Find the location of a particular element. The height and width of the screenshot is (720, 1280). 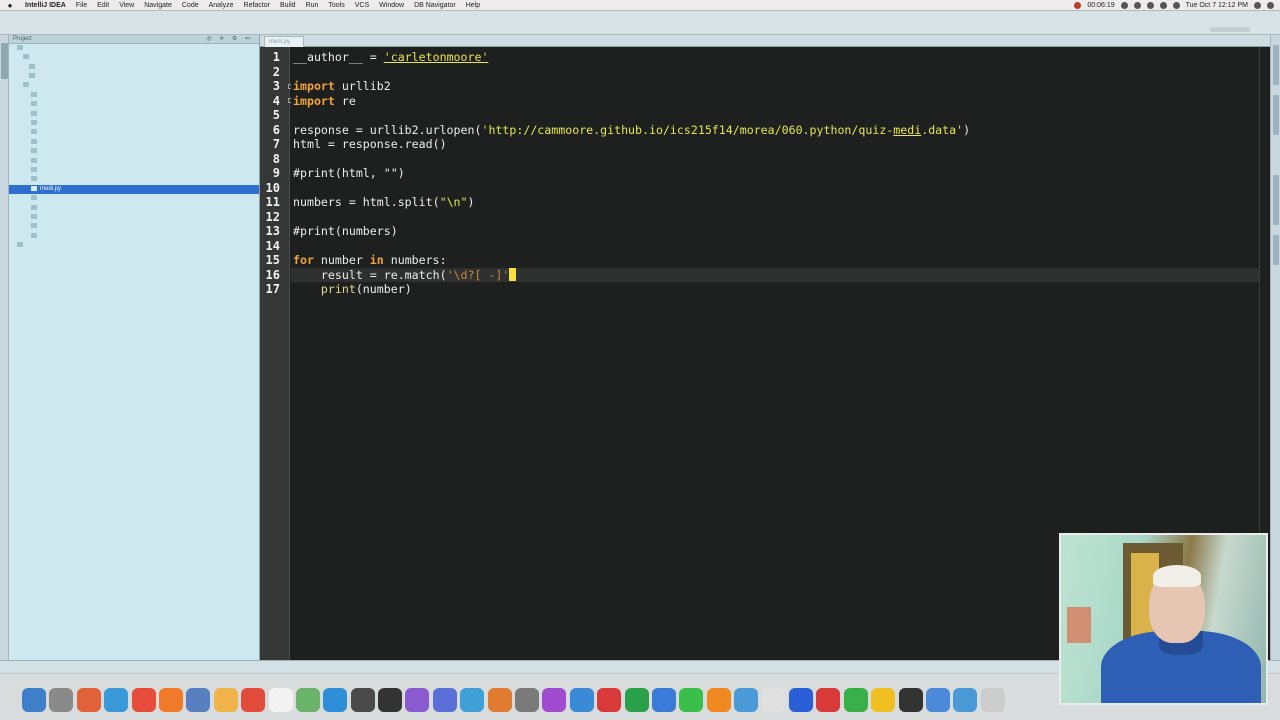

menu-vcs: VCS is located at coordinates (362, 5).